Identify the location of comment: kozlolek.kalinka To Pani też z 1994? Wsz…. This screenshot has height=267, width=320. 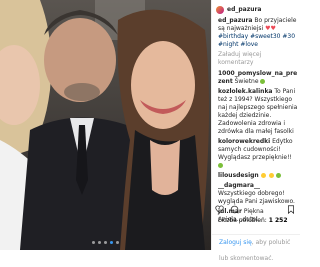
(258, 112).